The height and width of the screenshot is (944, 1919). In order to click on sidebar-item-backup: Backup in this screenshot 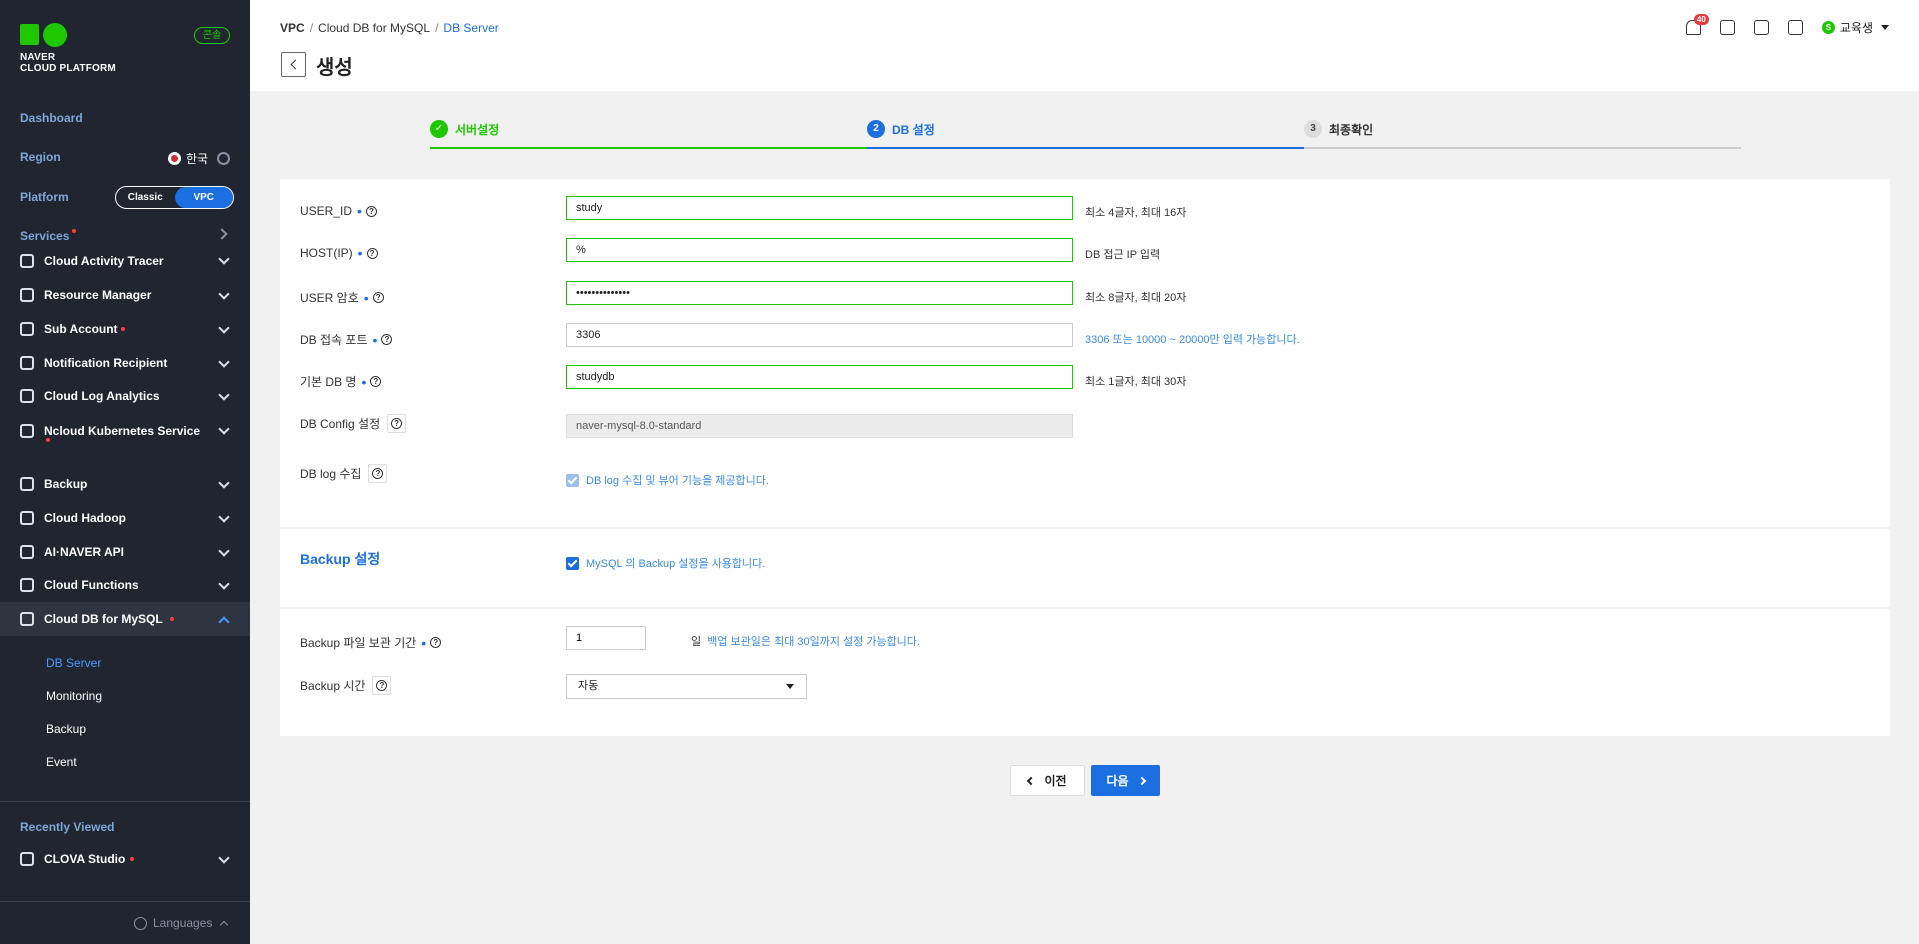, I will do `click(125, 484)`.